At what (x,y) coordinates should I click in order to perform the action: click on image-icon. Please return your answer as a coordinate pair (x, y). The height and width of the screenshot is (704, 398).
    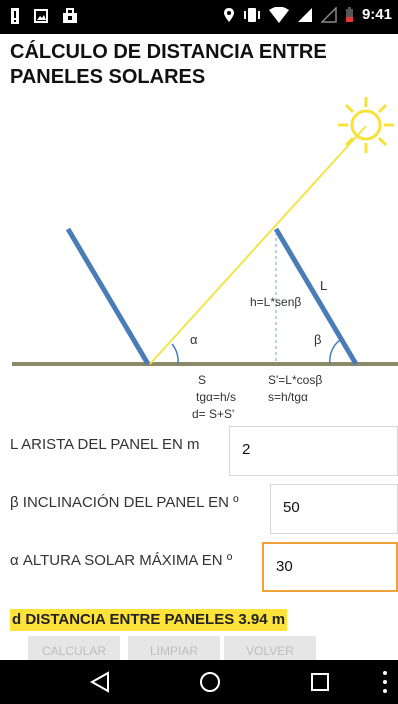
    Looking at the image, I should click on (41, 16).